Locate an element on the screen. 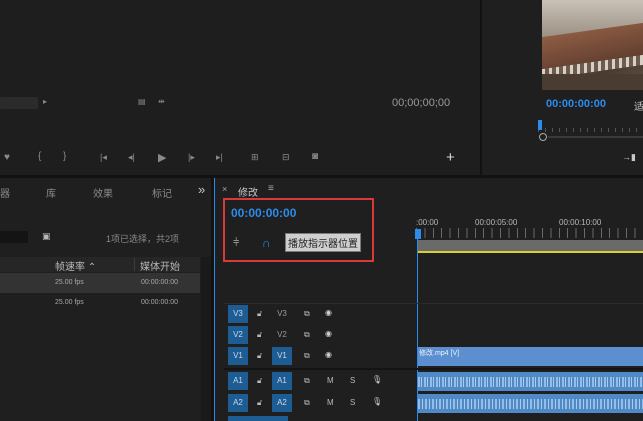 This screenshot has height=421, width=643. tab-markers: 标记 is located at coordinates (162, 192).